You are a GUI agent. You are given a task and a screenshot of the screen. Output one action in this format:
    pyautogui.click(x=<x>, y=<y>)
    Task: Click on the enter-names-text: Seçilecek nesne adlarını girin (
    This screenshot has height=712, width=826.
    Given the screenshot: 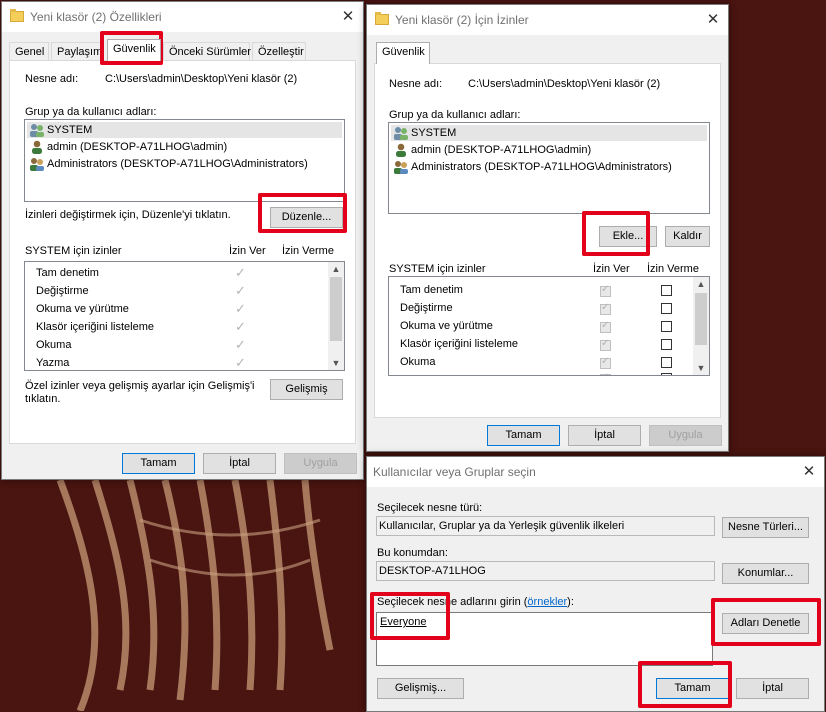 What is the action you would take?
    pyautogui.click(x=452, y=602)
    